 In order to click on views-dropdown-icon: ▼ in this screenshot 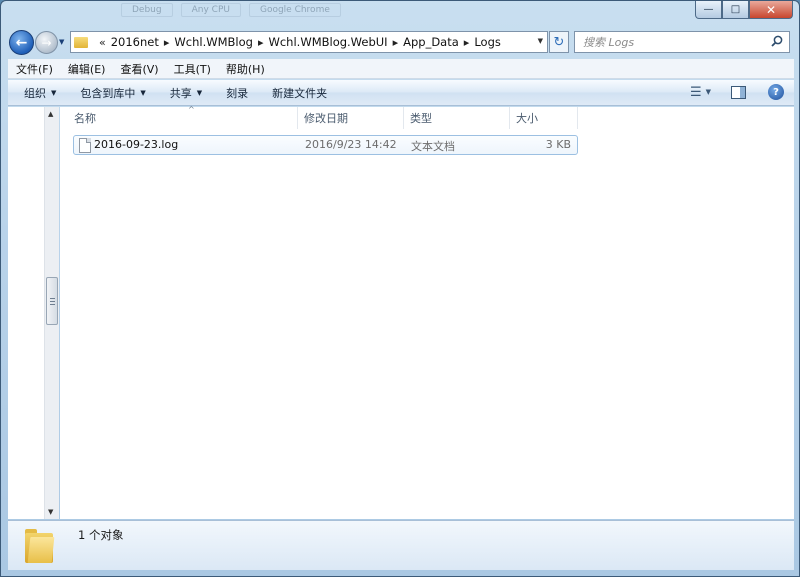, I will do `click(708, 92)`.